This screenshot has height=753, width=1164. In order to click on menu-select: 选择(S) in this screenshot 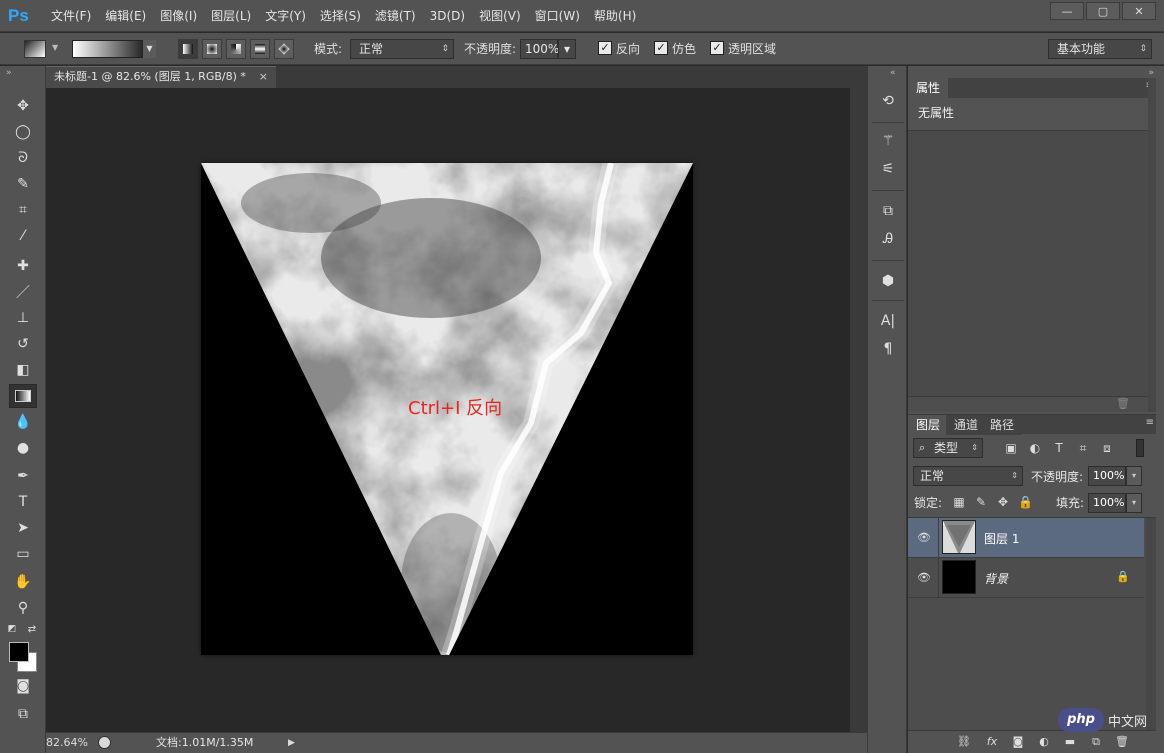, I will do `click(340, 16)`.